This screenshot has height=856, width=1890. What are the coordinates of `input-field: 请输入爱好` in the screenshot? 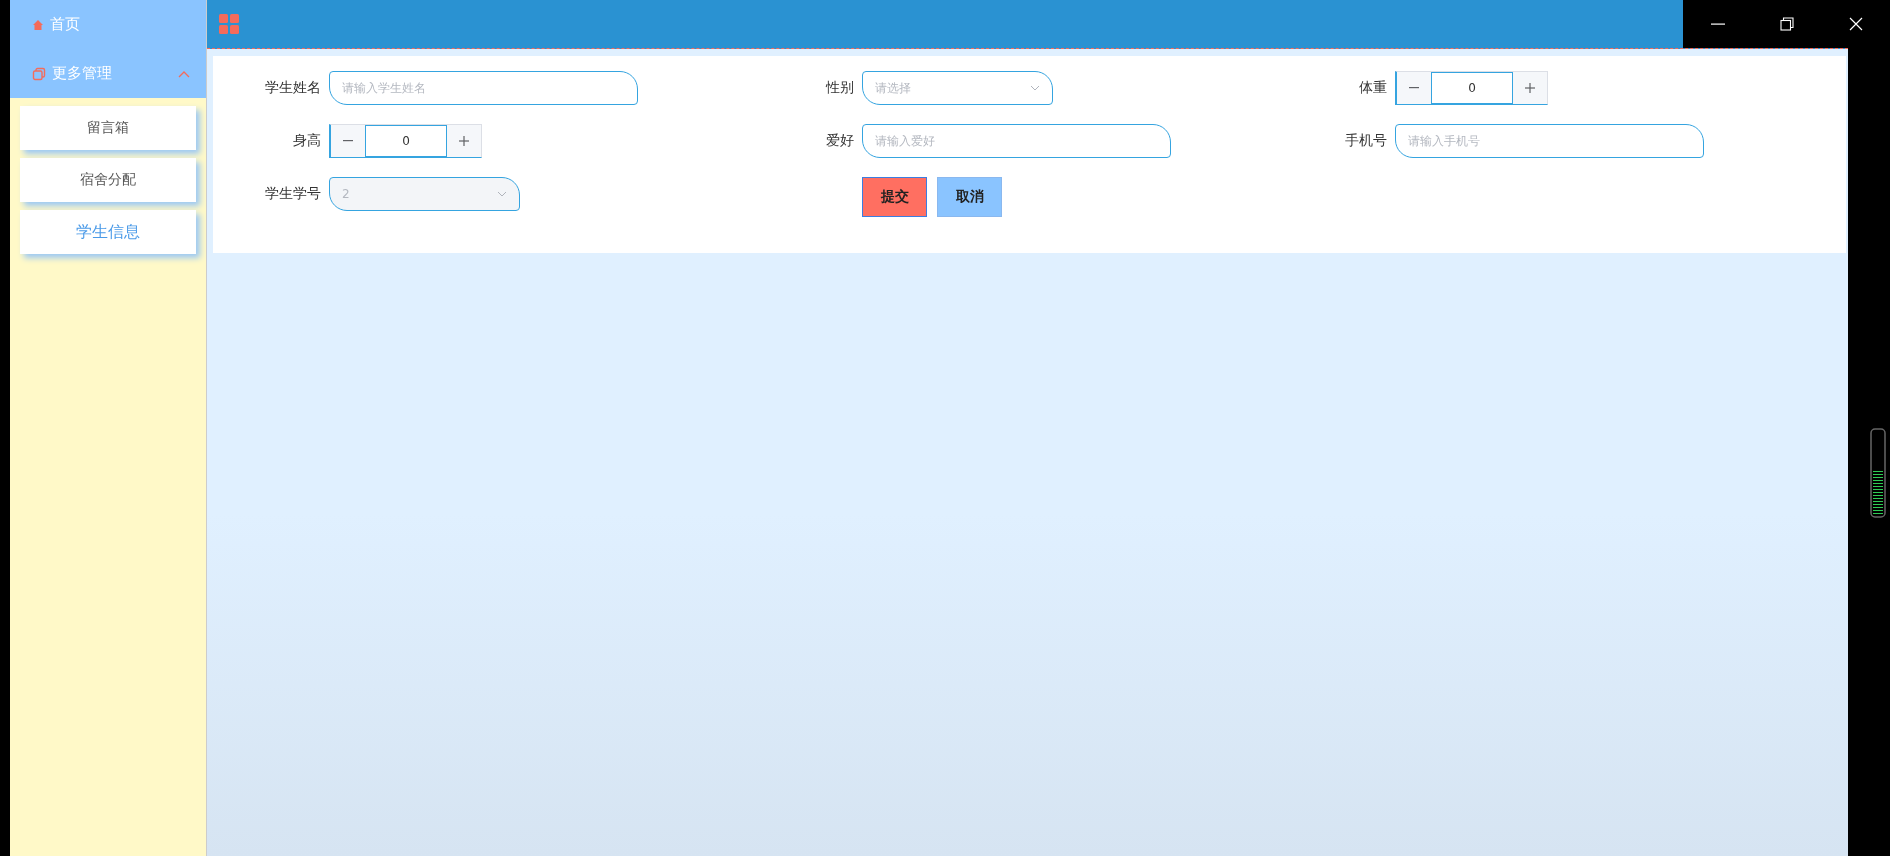 It's located at (1016, 141).